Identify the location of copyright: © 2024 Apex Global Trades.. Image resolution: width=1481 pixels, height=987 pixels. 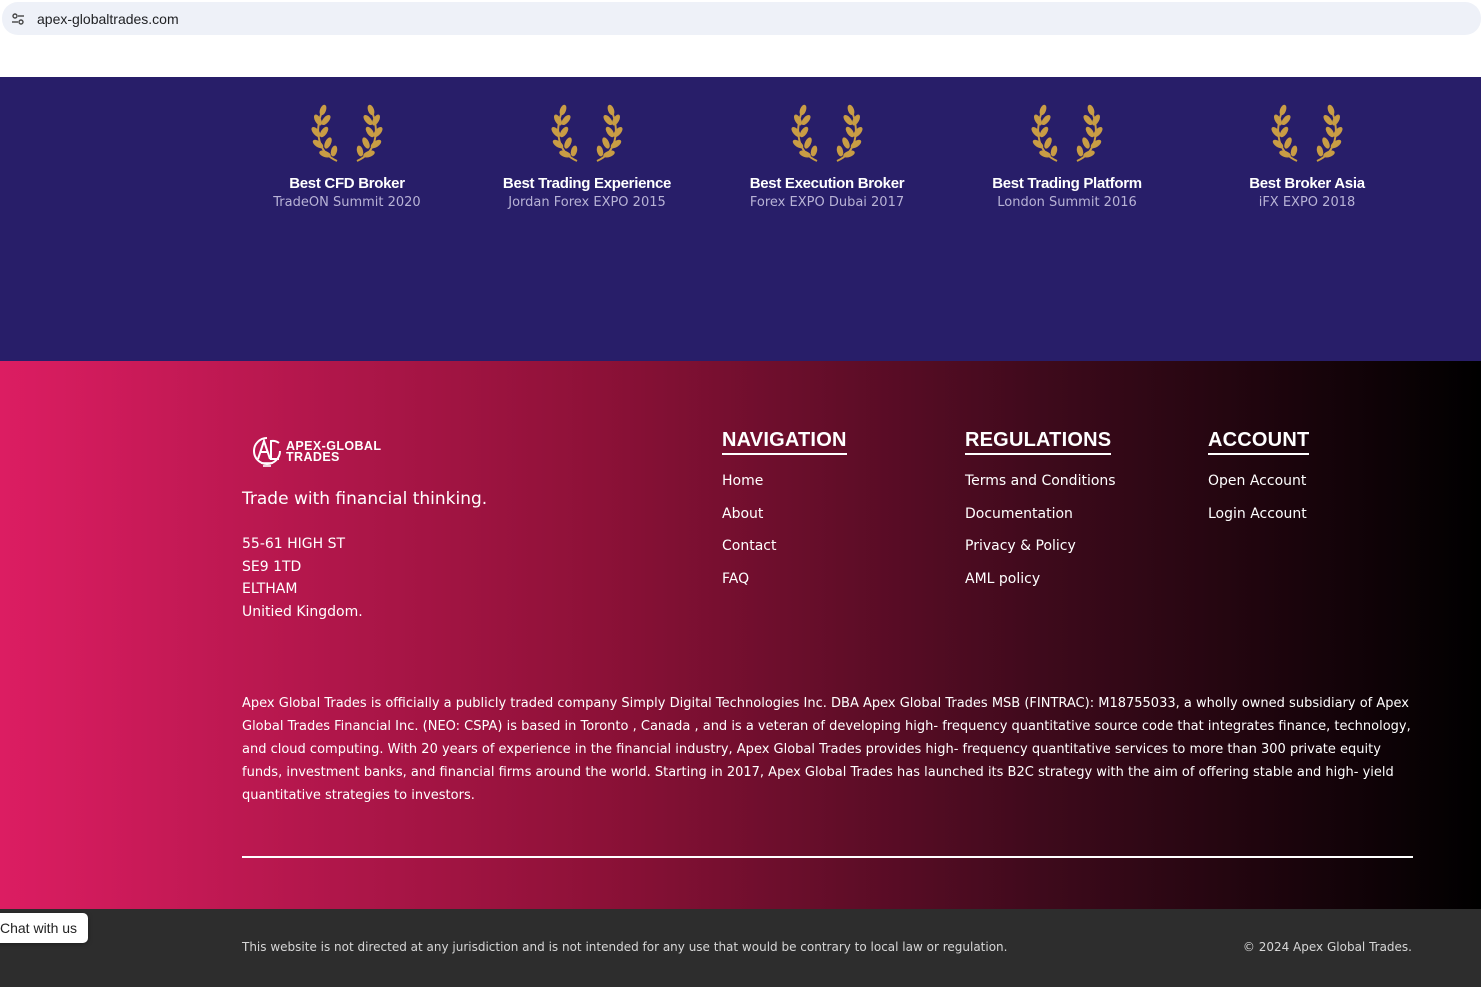
(1327, 947).